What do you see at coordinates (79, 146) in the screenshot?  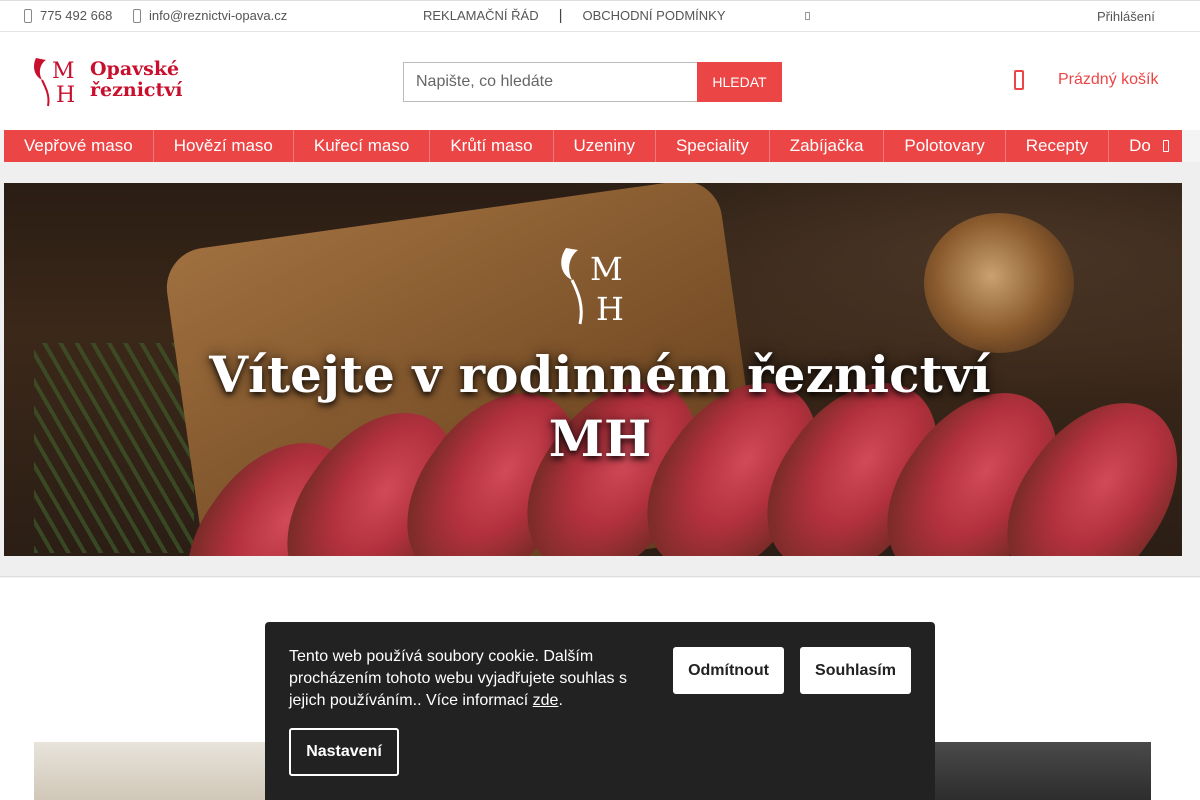 I see `nav-item-pork: Vepřové maso` at bounding box center [79, 146].